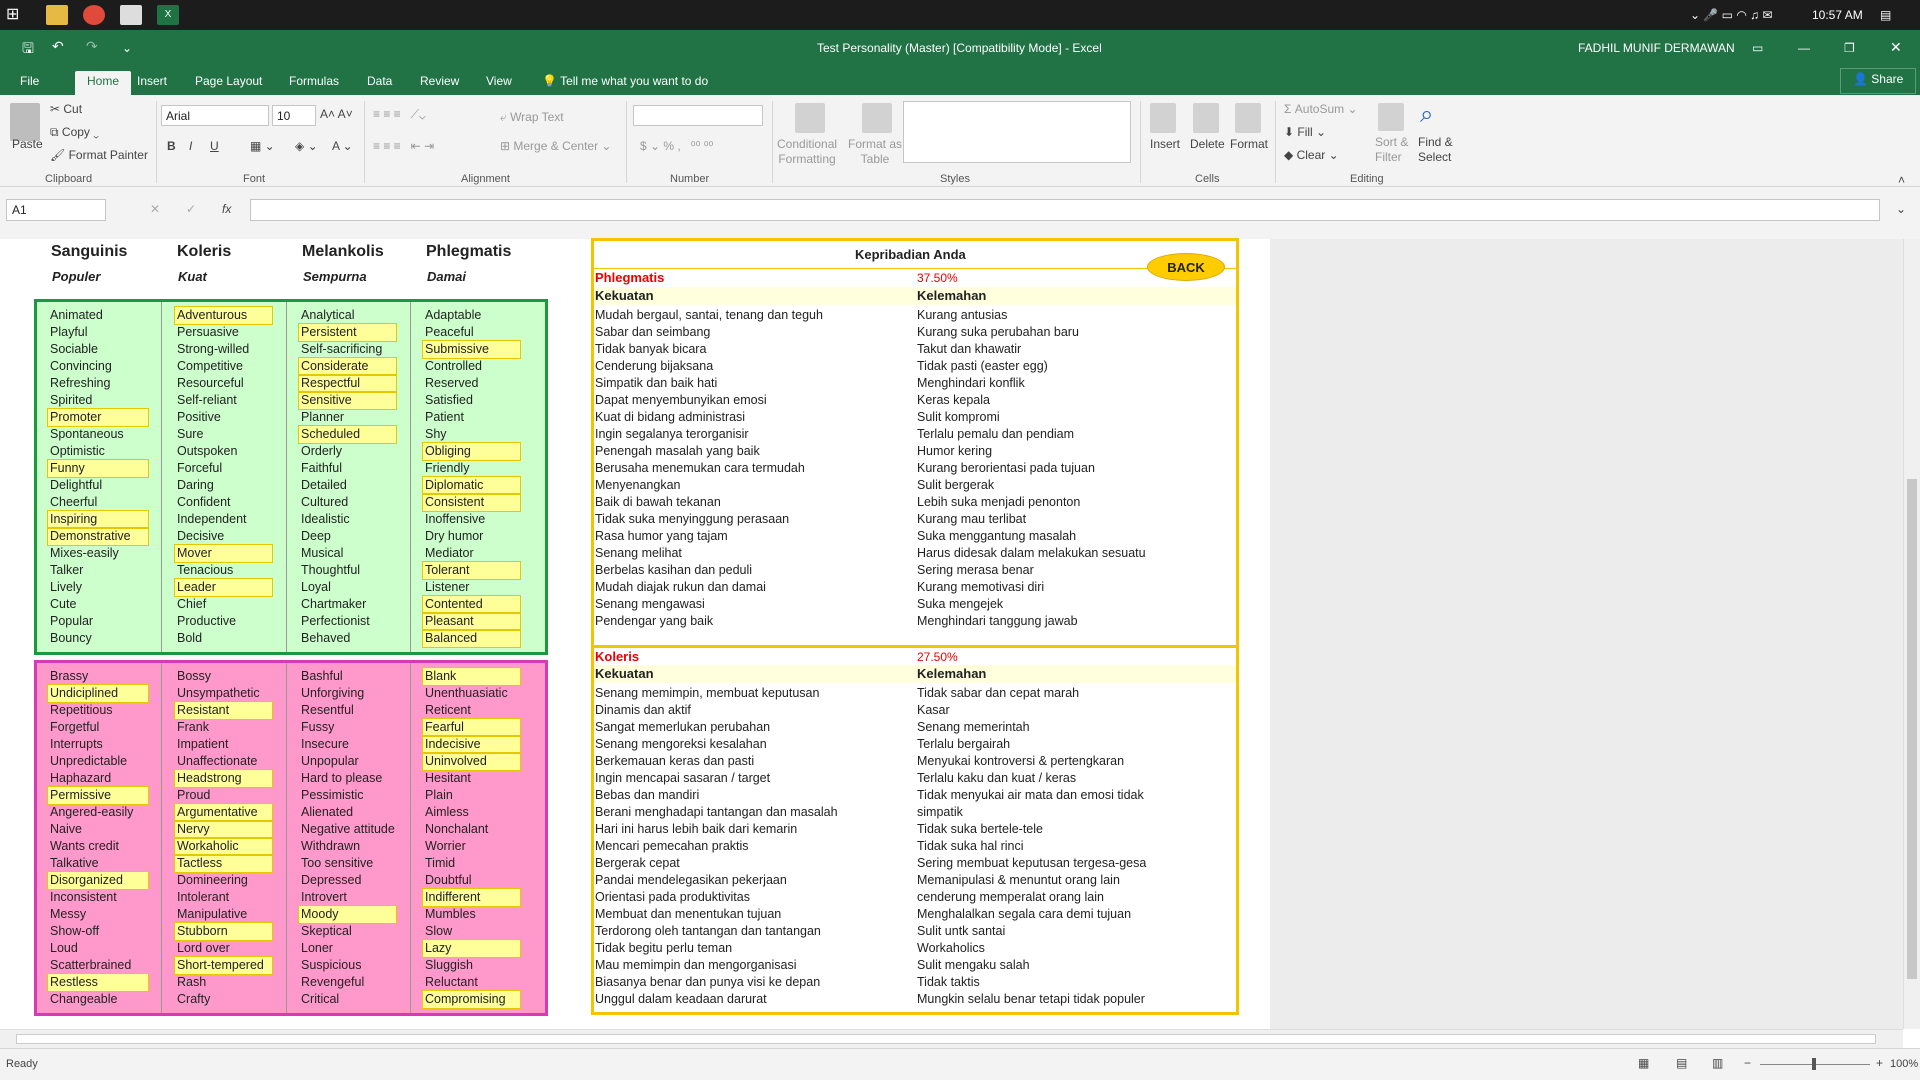 This screenshot has width=1920, height=1080. What do you see at coordinates (226, 209) in the screenshot?
I see `insert-function-icon: fx` at bounding box center [226, 209].